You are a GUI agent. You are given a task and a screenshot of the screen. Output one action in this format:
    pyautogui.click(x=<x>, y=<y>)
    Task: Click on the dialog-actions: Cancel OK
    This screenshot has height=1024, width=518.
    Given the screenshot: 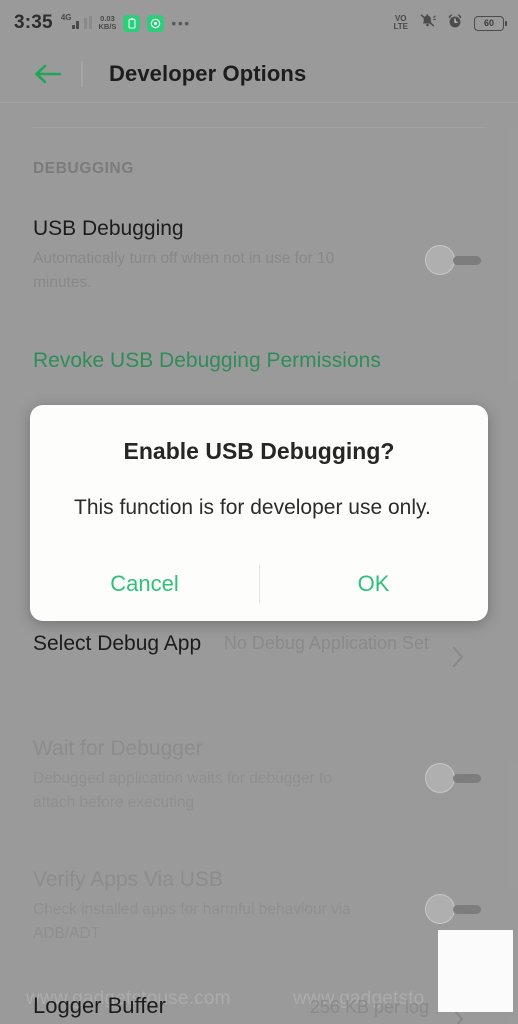 What is the action you would take?
    pyautogui.click(x=259, y=584)
    